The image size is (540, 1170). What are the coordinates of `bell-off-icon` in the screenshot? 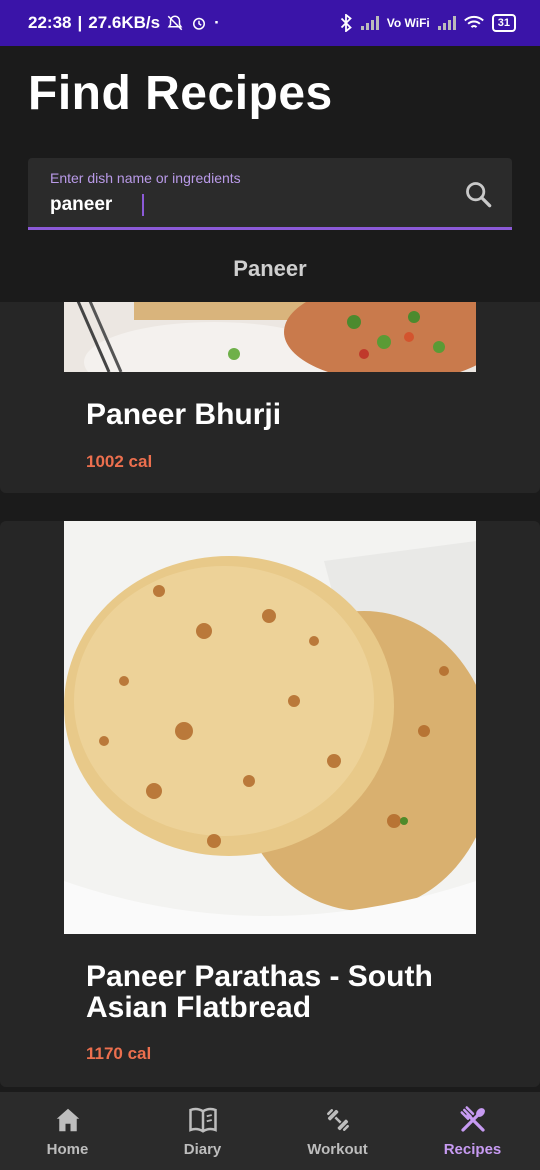 It's located at (175, 23).